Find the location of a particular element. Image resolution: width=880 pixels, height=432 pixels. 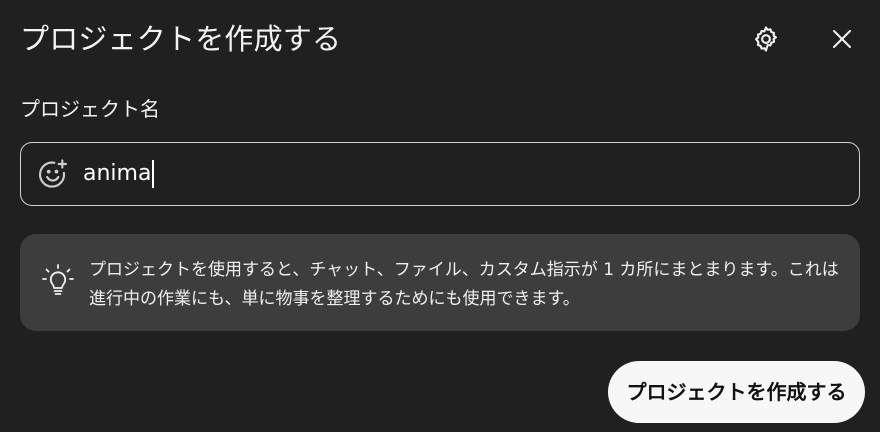

create-project-button: プロジェクトを作成する is located at coordinates (736, 392).